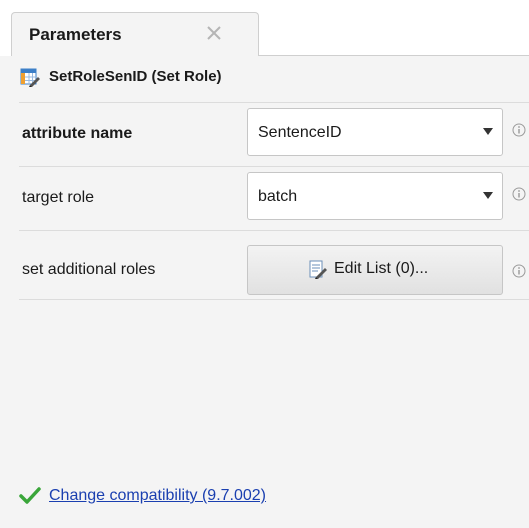  I want to click on compatibility-footer: Change compatibility (9.7.002), so click(142, 496).